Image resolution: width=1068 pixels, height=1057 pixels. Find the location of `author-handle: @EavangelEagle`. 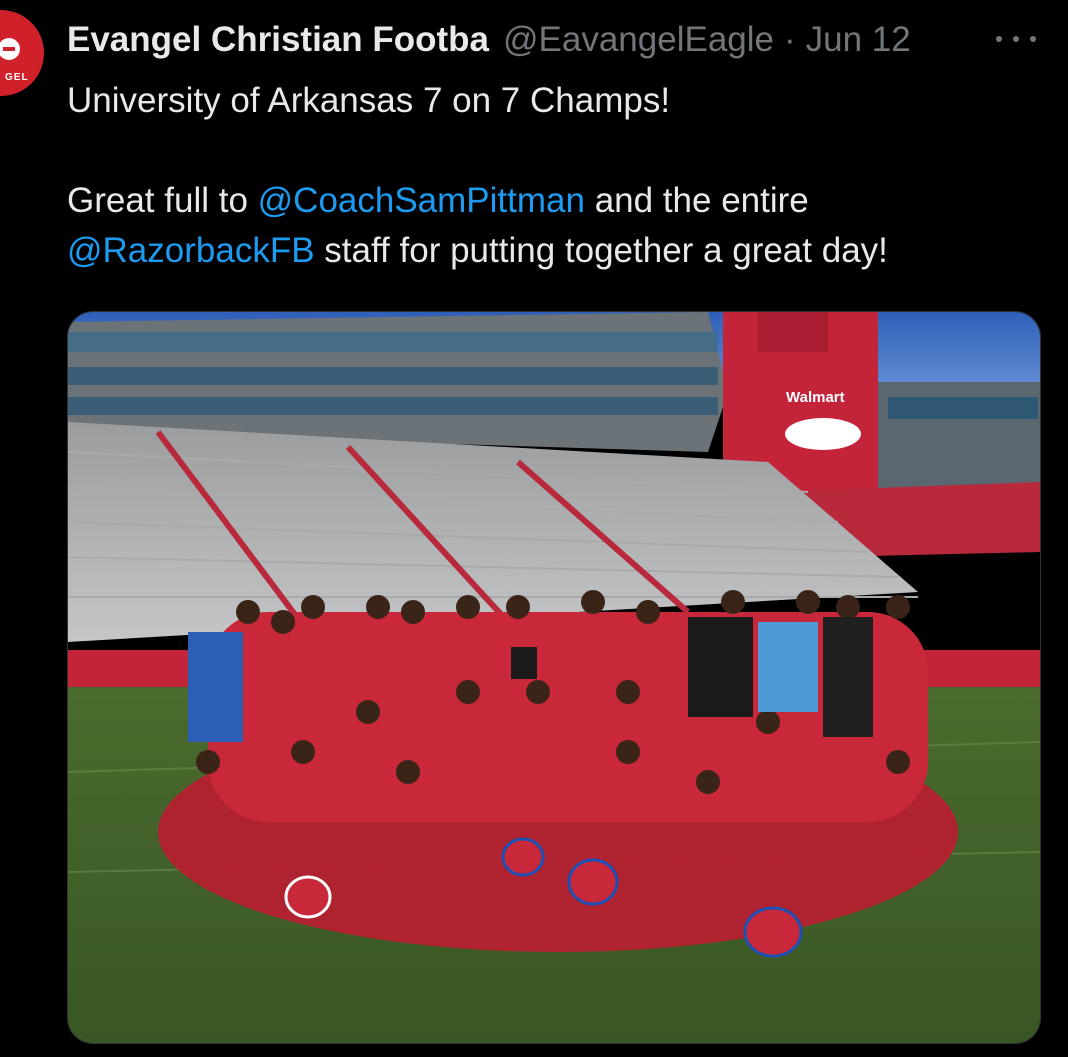

author-handle: @EavangelEagle is located at coordinates (638, 40).